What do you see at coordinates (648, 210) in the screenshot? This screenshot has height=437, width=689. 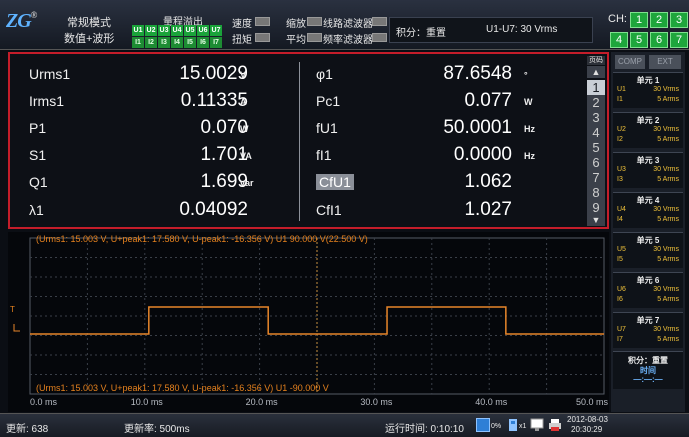 I see `unit-card-4: 单元 4 U4 30 Vrms I4 5 Arms` at bounding box center [648, 210].